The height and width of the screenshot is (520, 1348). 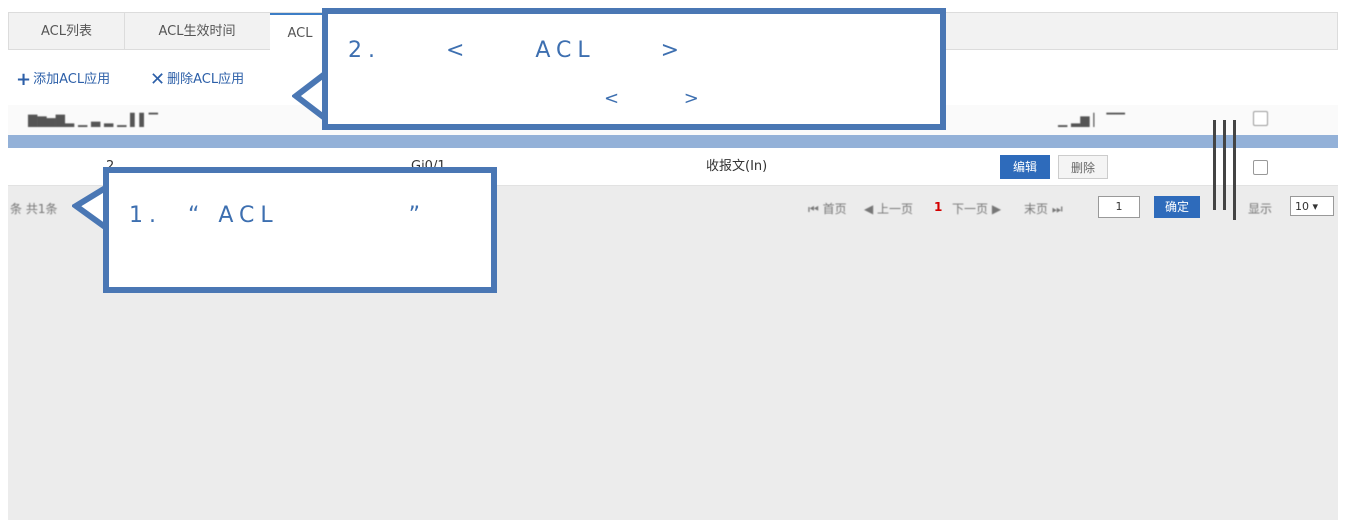 What do you see at coordinates (1260, 118) in the screenshot?
I see `select-all-checkbox` at bounding box center [1260, 118].